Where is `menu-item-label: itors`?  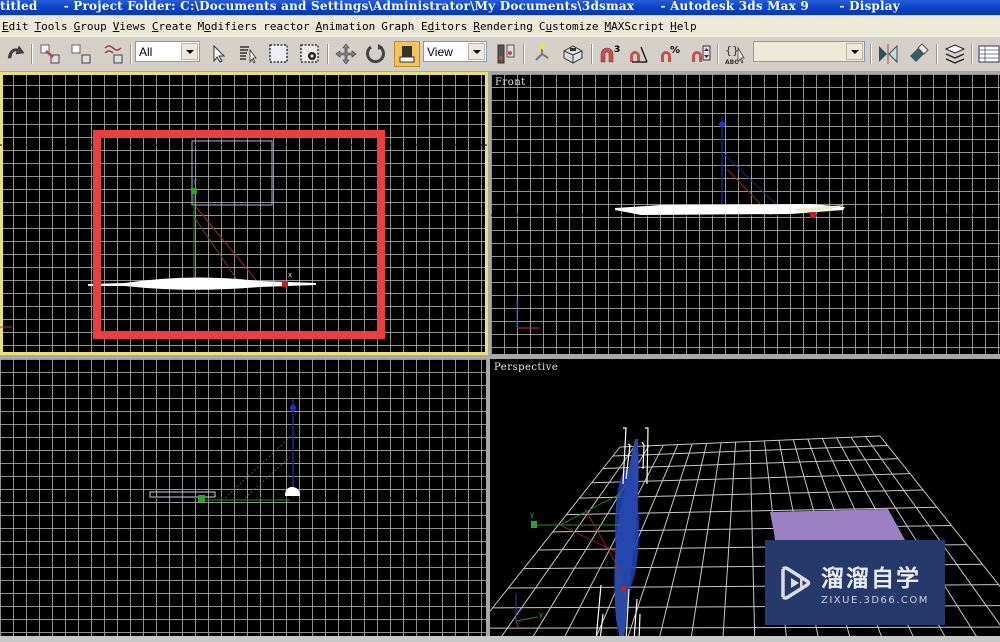
menu-item-label: itors is located at coordinates (451, 26).